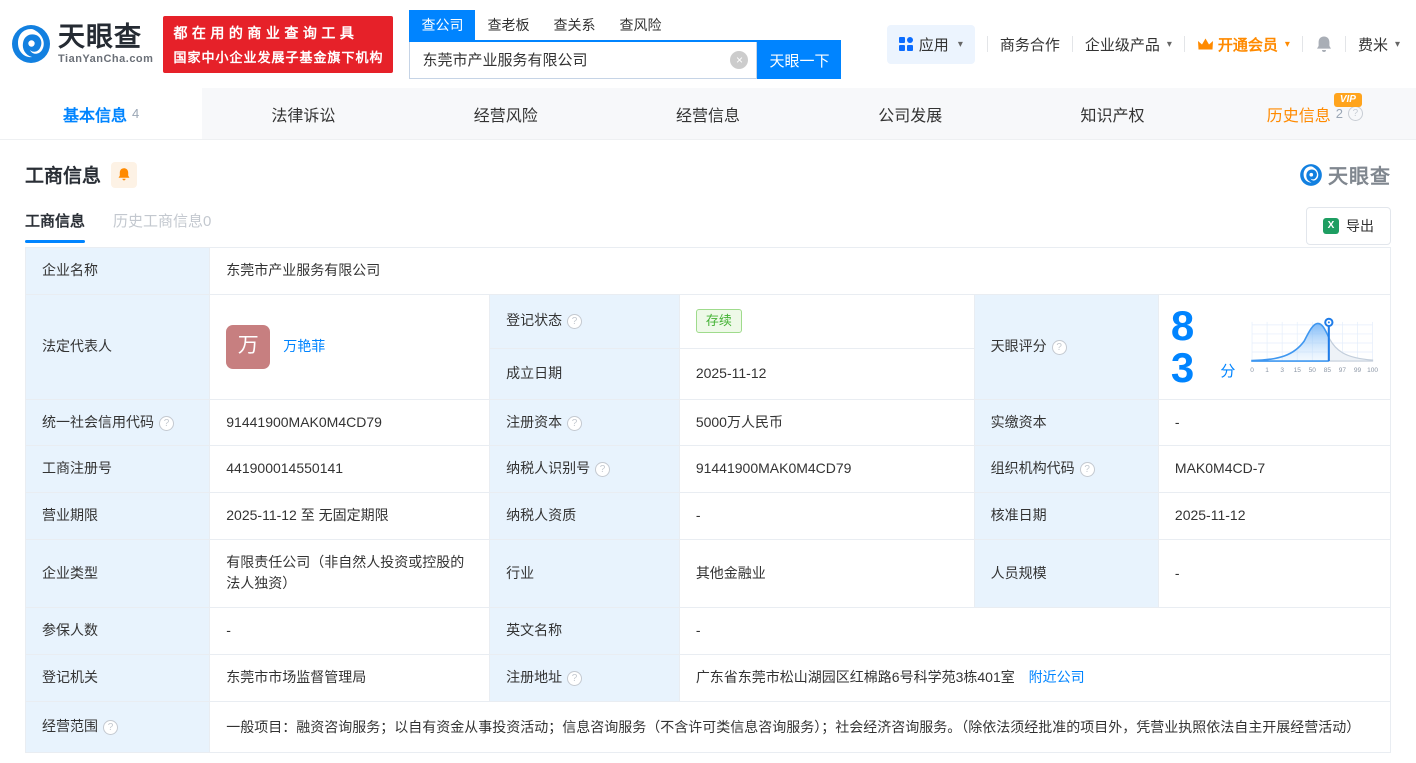 The width and height of the screenshot is (1416, 763). I want to click on tab-label: 公司发展, so click(910, 116).